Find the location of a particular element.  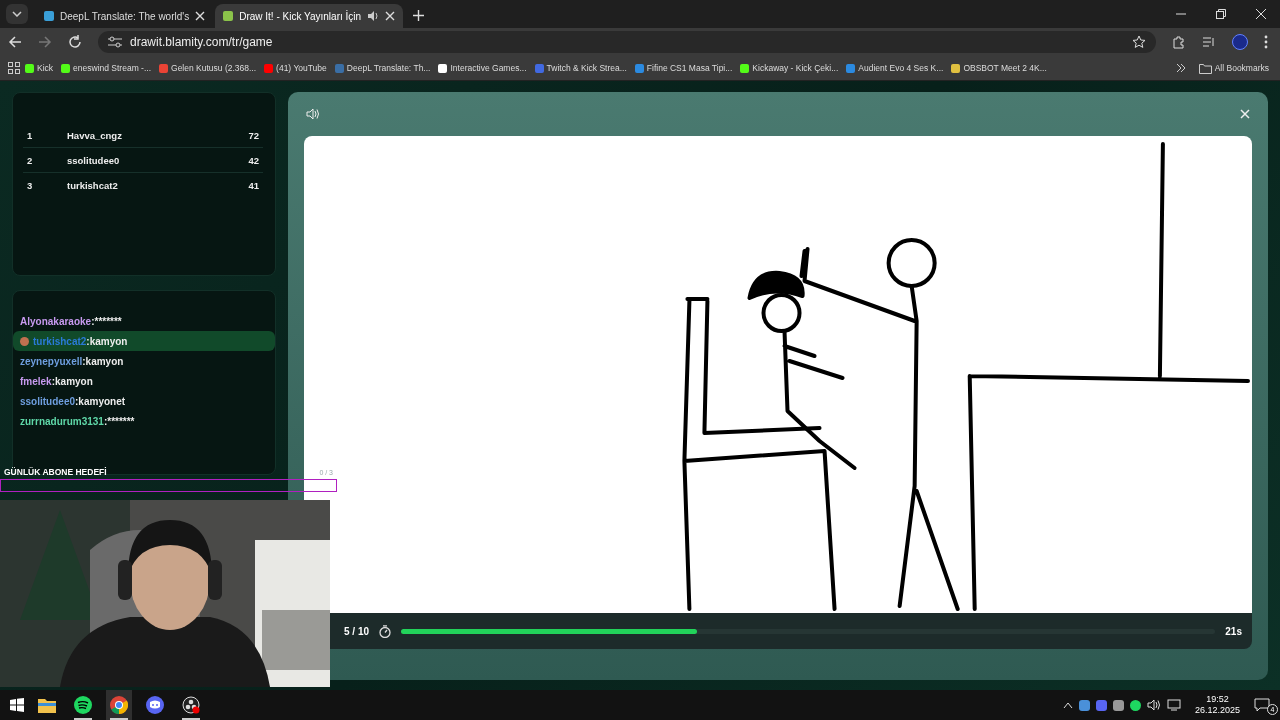

browser-tab: DeepL Translate: The world's is located at coordinates (125, 16).